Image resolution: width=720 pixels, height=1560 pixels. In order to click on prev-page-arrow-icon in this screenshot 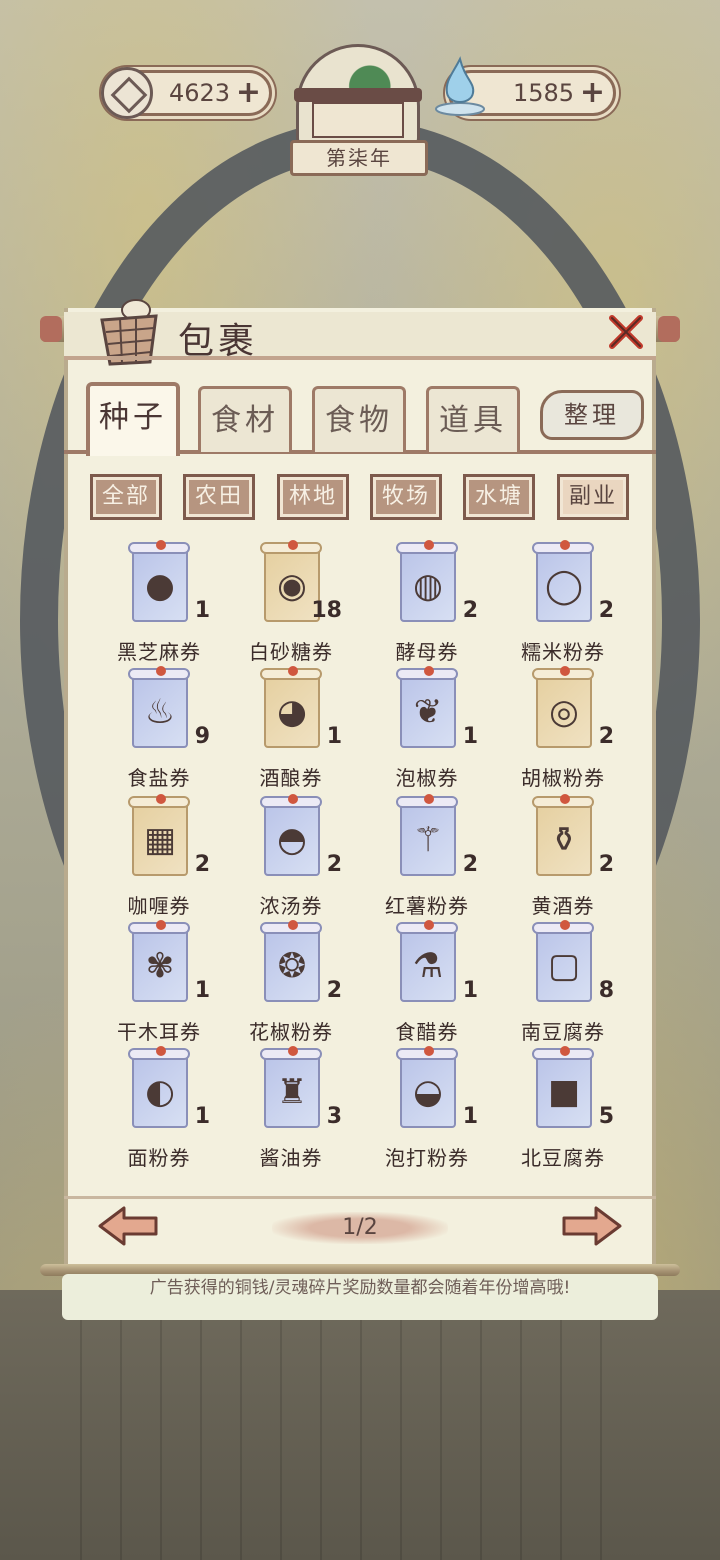, I will do `click(128, 1226)`.